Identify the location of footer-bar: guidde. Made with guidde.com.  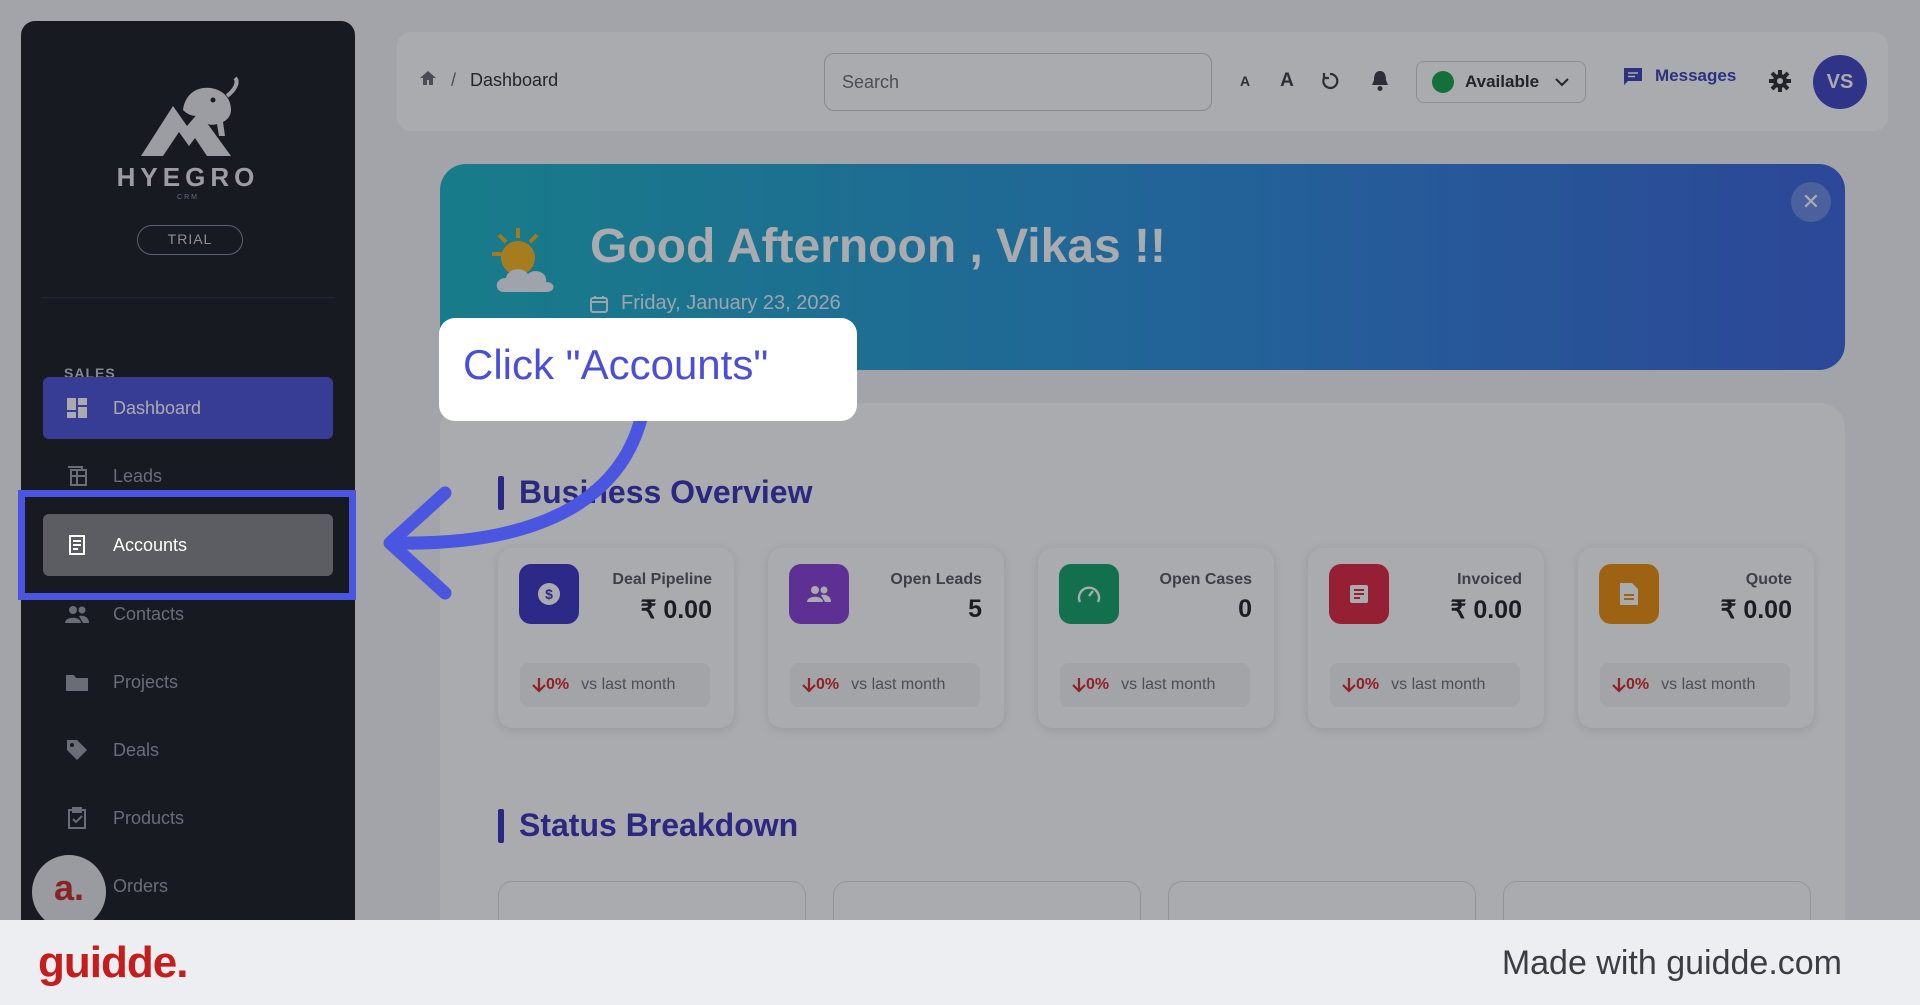
(960, 962).